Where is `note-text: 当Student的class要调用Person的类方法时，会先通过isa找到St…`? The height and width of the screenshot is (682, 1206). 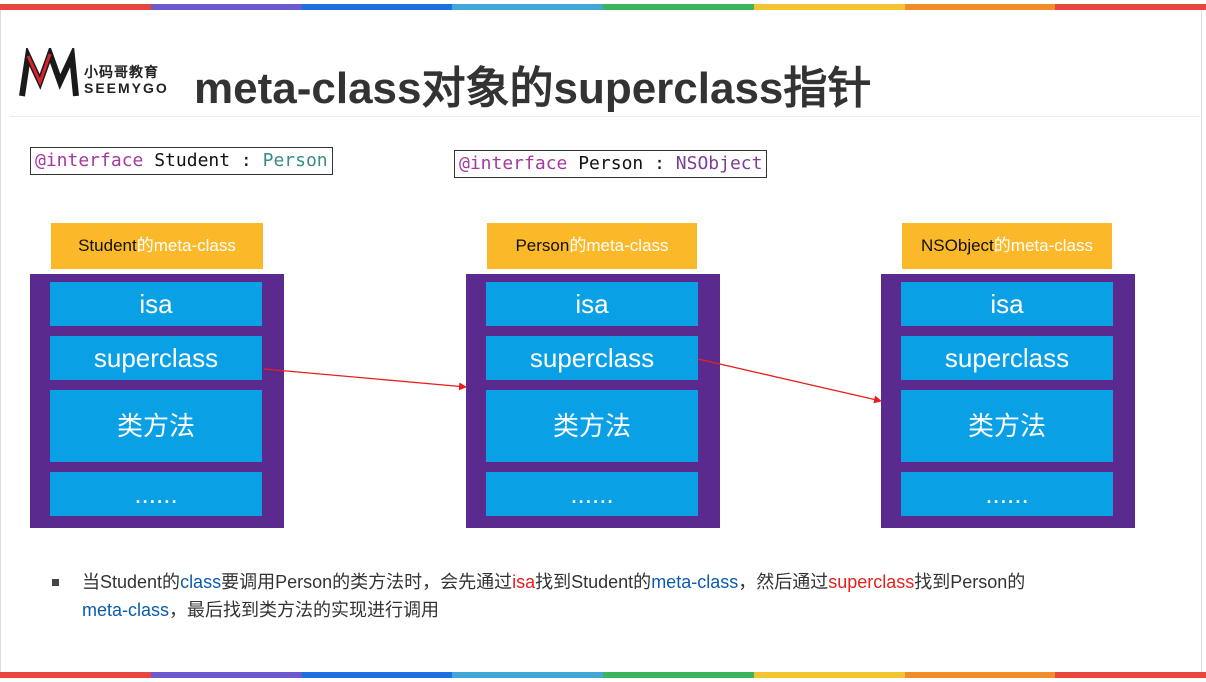 note-text: 当Student的class要调用Person的类方法时，会先通过isa找到St… is located at coordinates (617, 596).